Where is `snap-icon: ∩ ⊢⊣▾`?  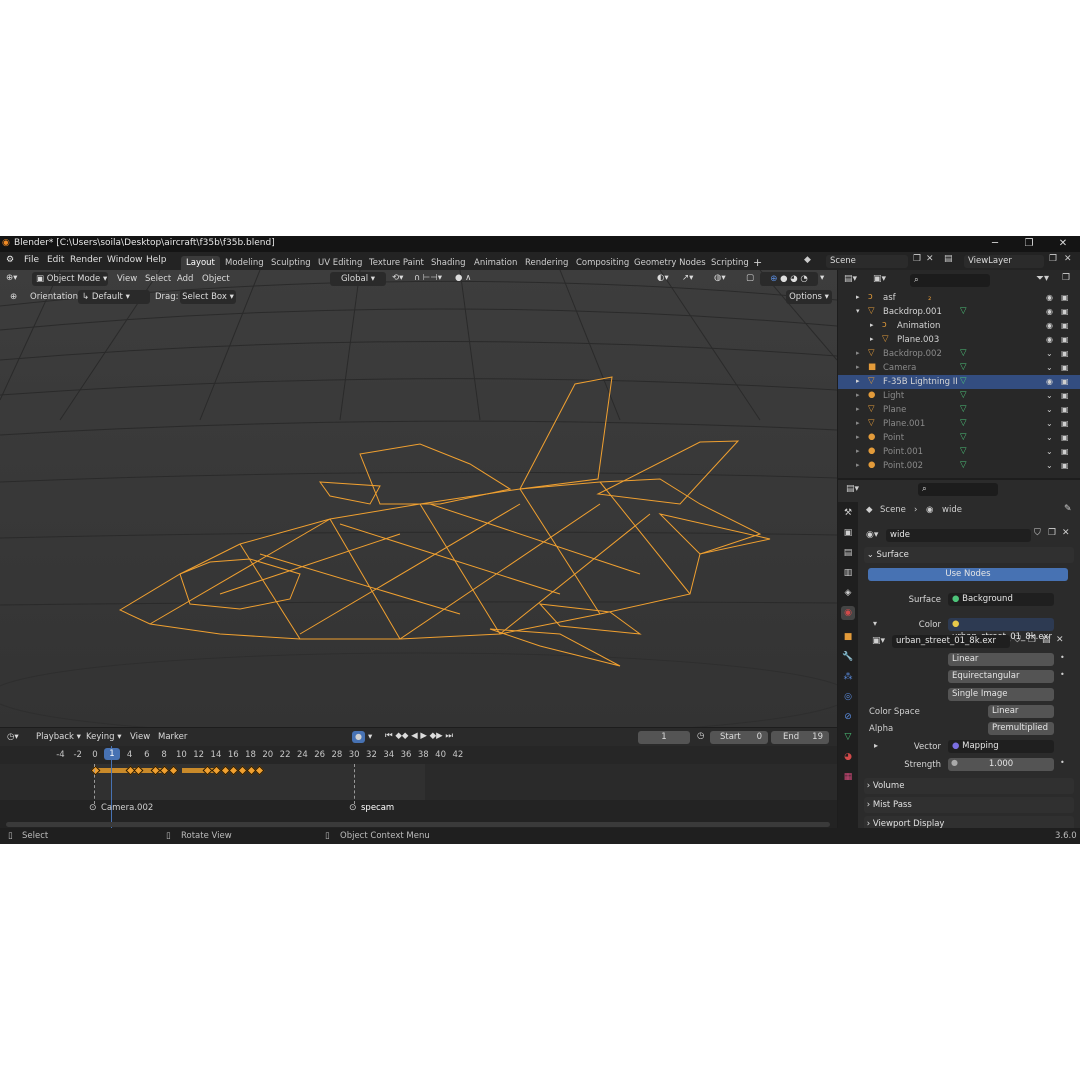 snap-icon: ∩ ⊢⊣▾ is located at coordinates (428, 278).